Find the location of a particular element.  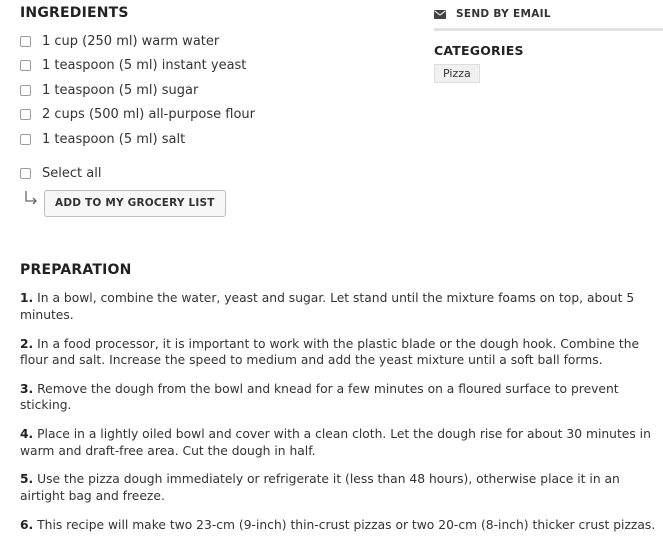

step-number: 2. is located at coordinates (27, 343).